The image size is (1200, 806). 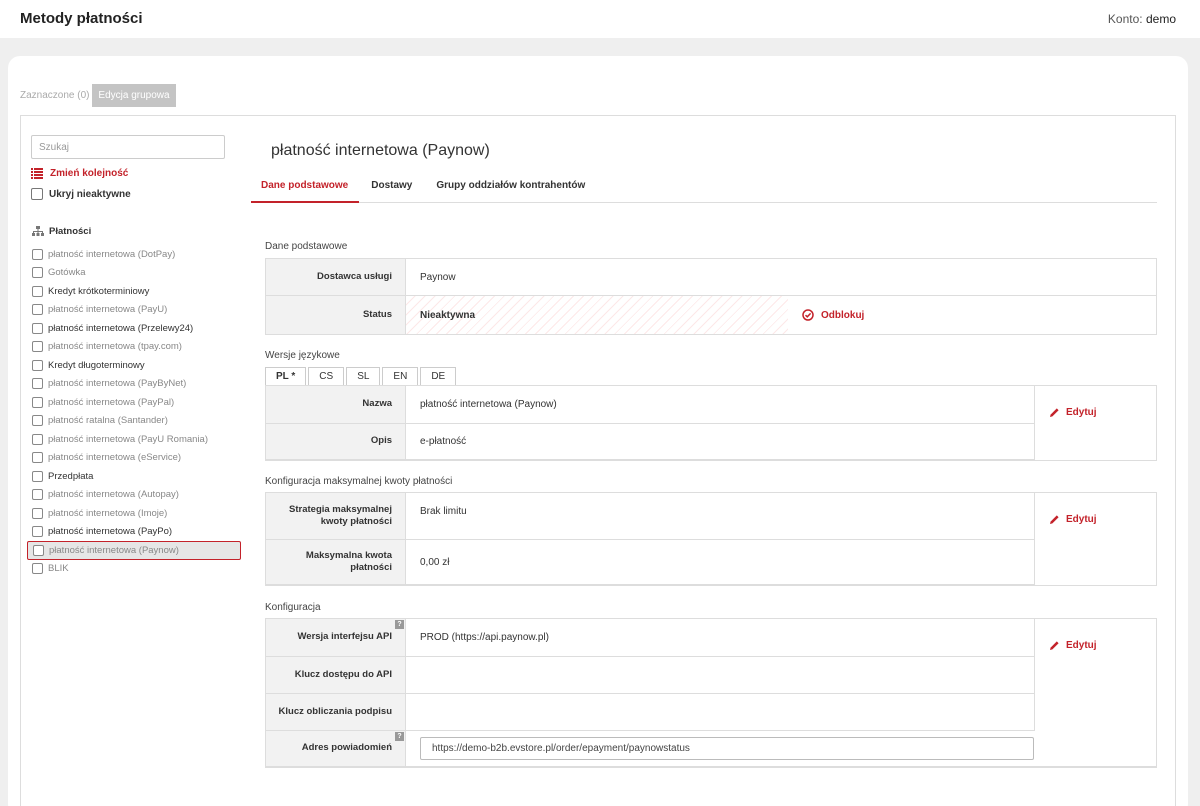 What do you see at coordinates (510, 186) in the screenshot?
I see `tab-branch-groups: Grupy oddziałów kontrahentów` at bounding box center [510, 186].